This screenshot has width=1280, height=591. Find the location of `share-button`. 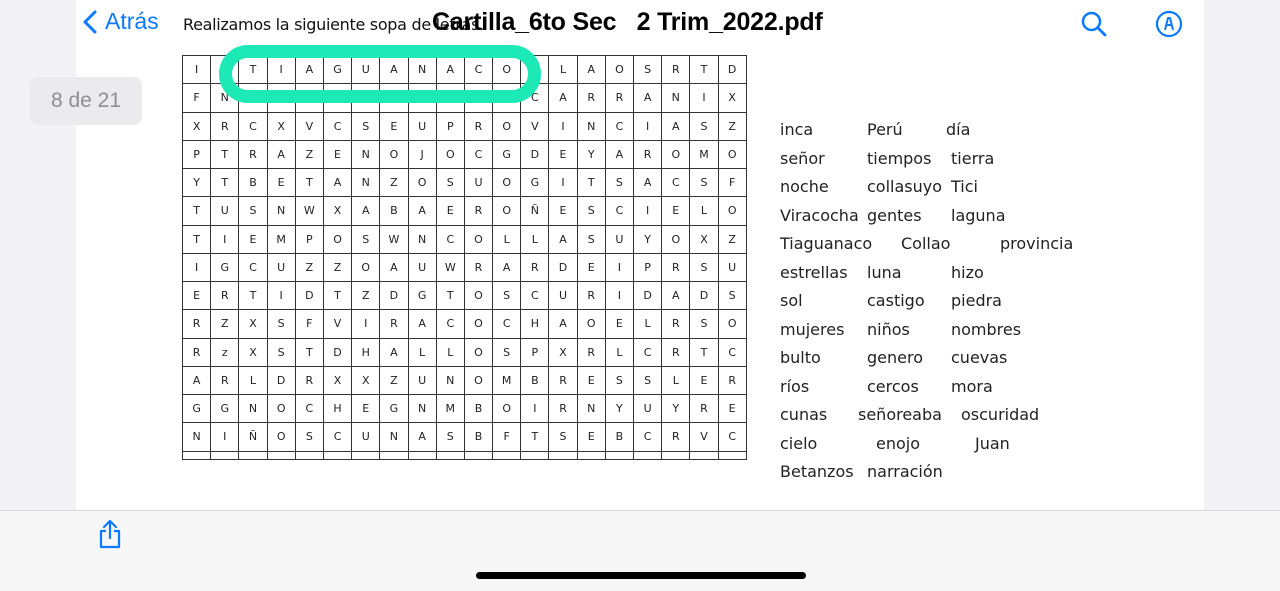

share-button is located at coordinates (110, 536).